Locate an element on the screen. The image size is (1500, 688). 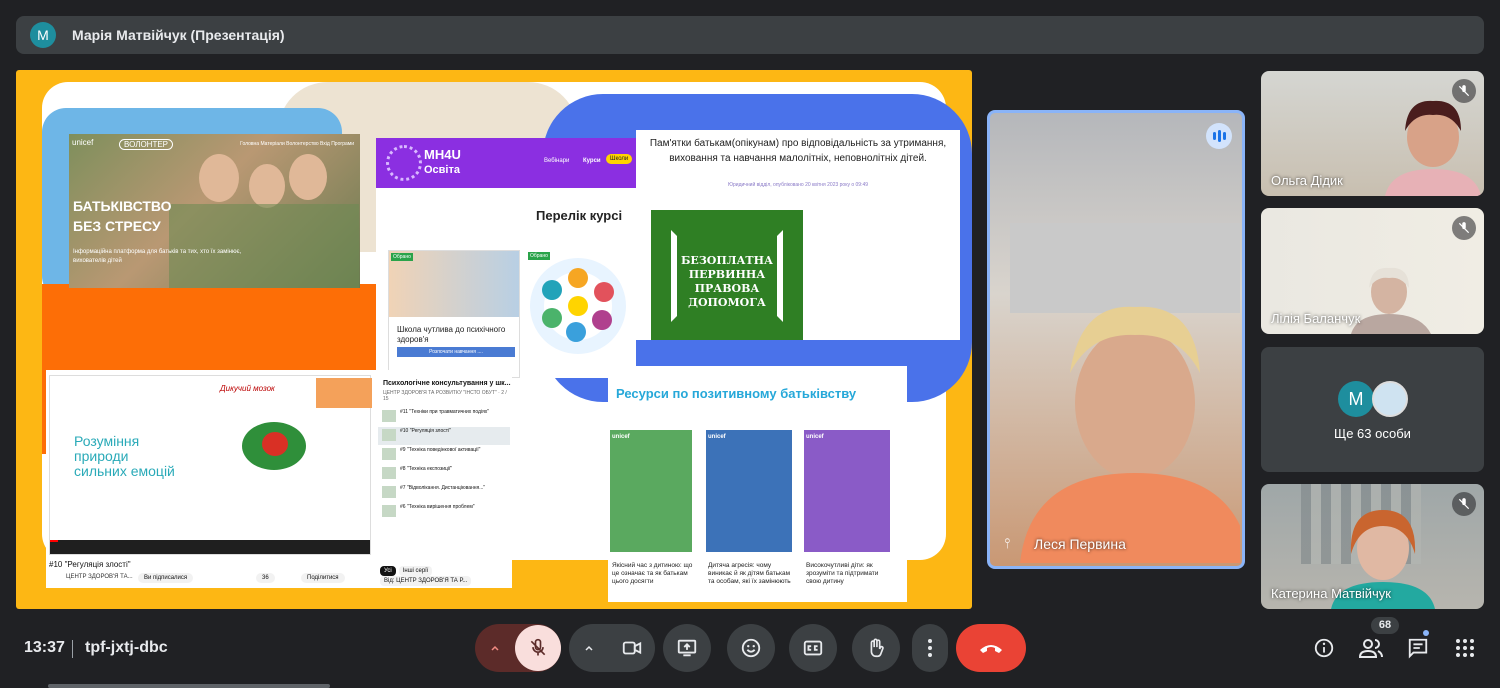
chevron-up-icon is located at coordinates (495, 648).